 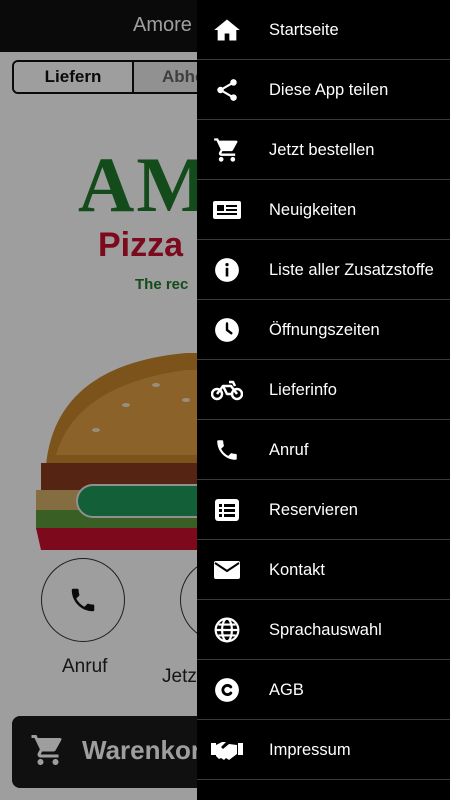 What do you see at coordinates (227, 330) in the screenshot?
I see `clock-icon` at bounding box center [227, 330].